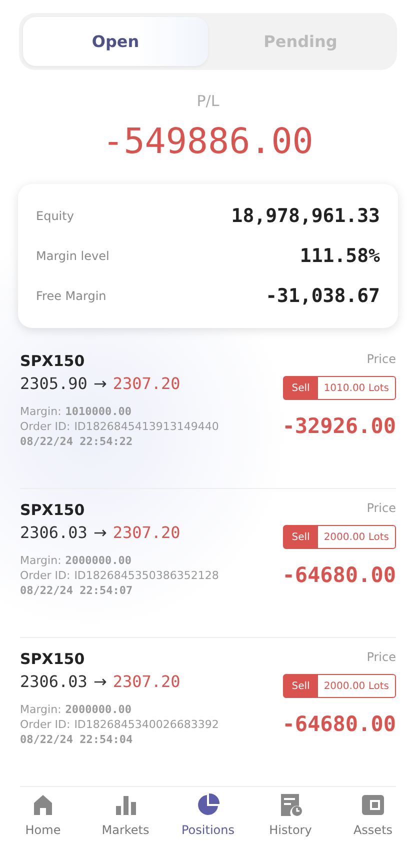 The image size is (416, 851). What do you see at coordinates (73, 256) in the screenshot?
I see `summary-label: Margin level` at bounding box center [73, 256].